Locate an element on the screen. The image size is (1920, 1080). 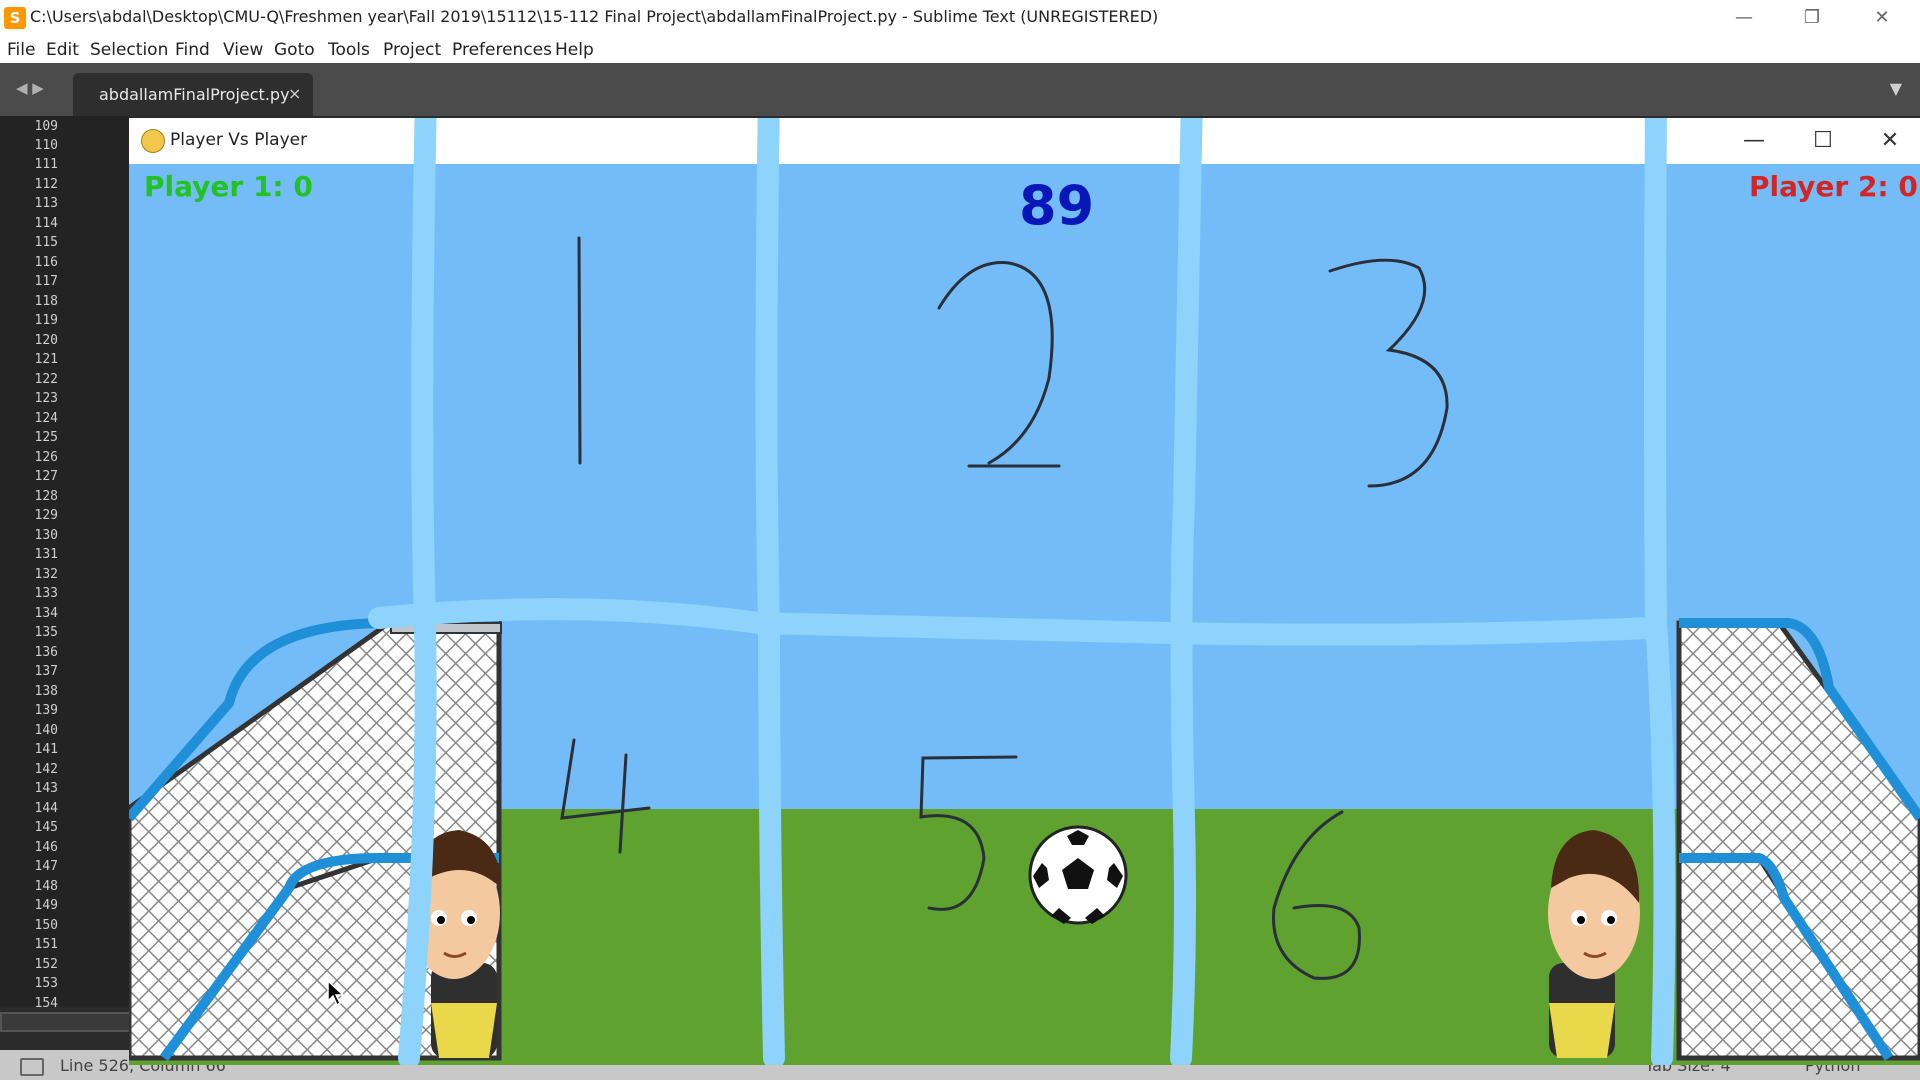
line-number: 149 is located at coordinates (46, 905).